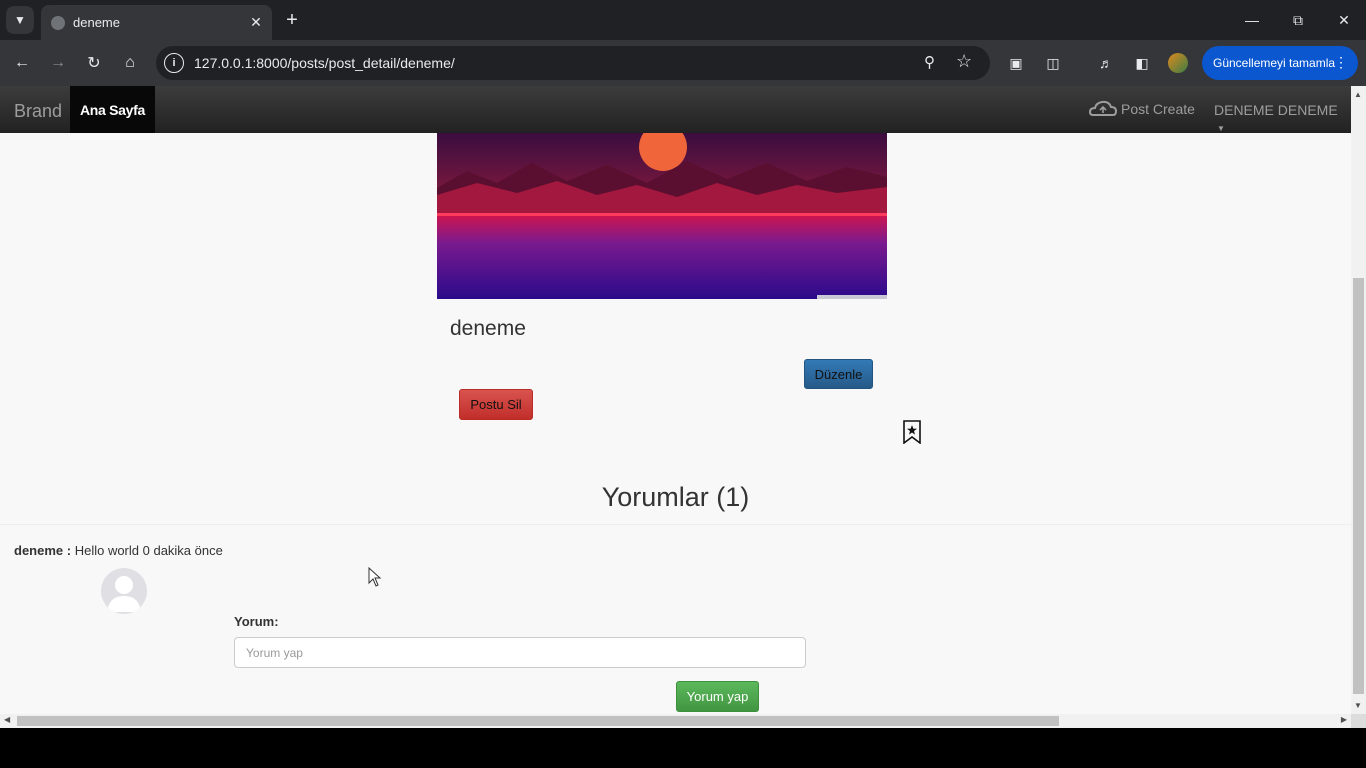  What do you see at coordinates (538, 721) in the screenshot?
I see `horizontal-scroll-thumb` at bounding box center [538, 721].